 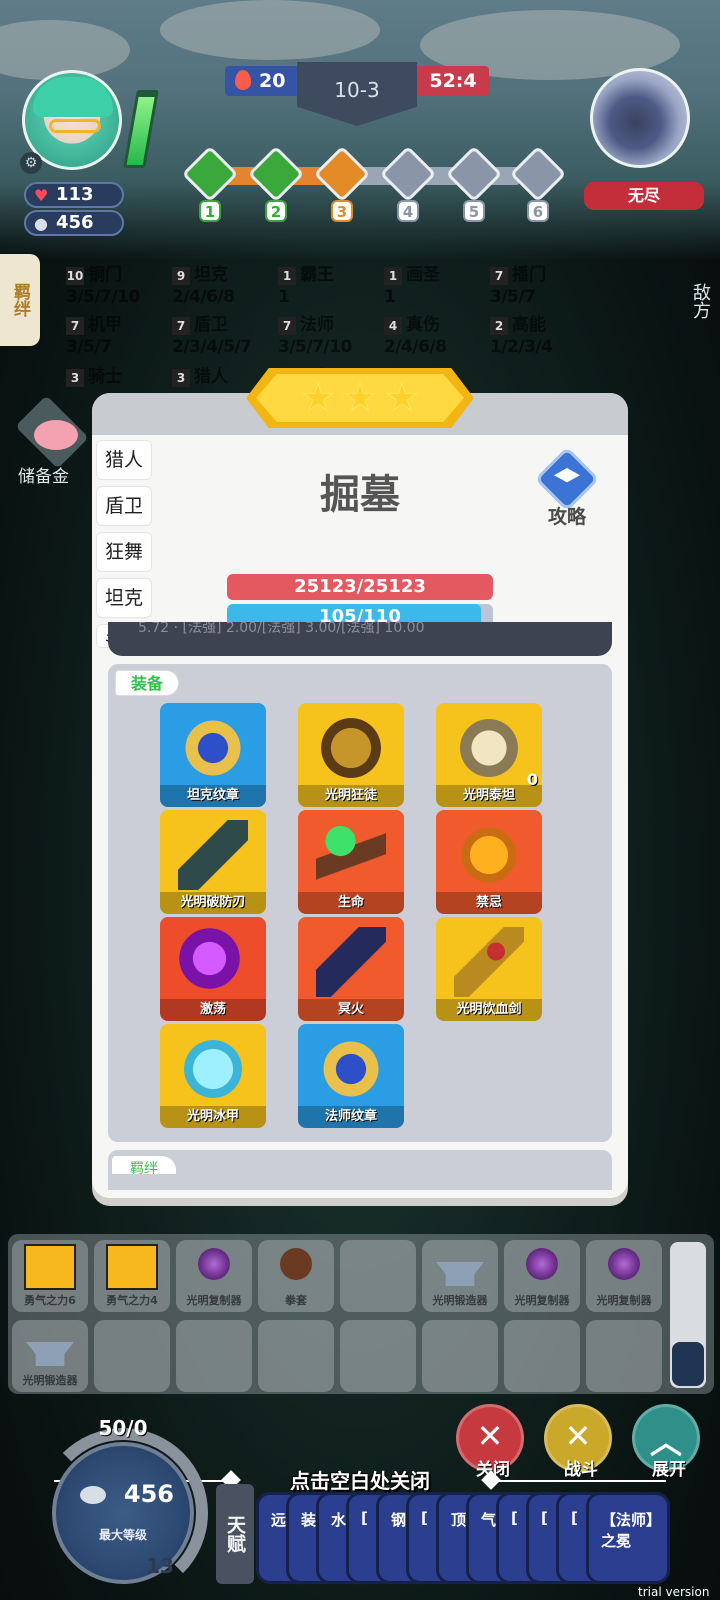 I want to click on trait-name: 真伤, so click(x=423, y=325).